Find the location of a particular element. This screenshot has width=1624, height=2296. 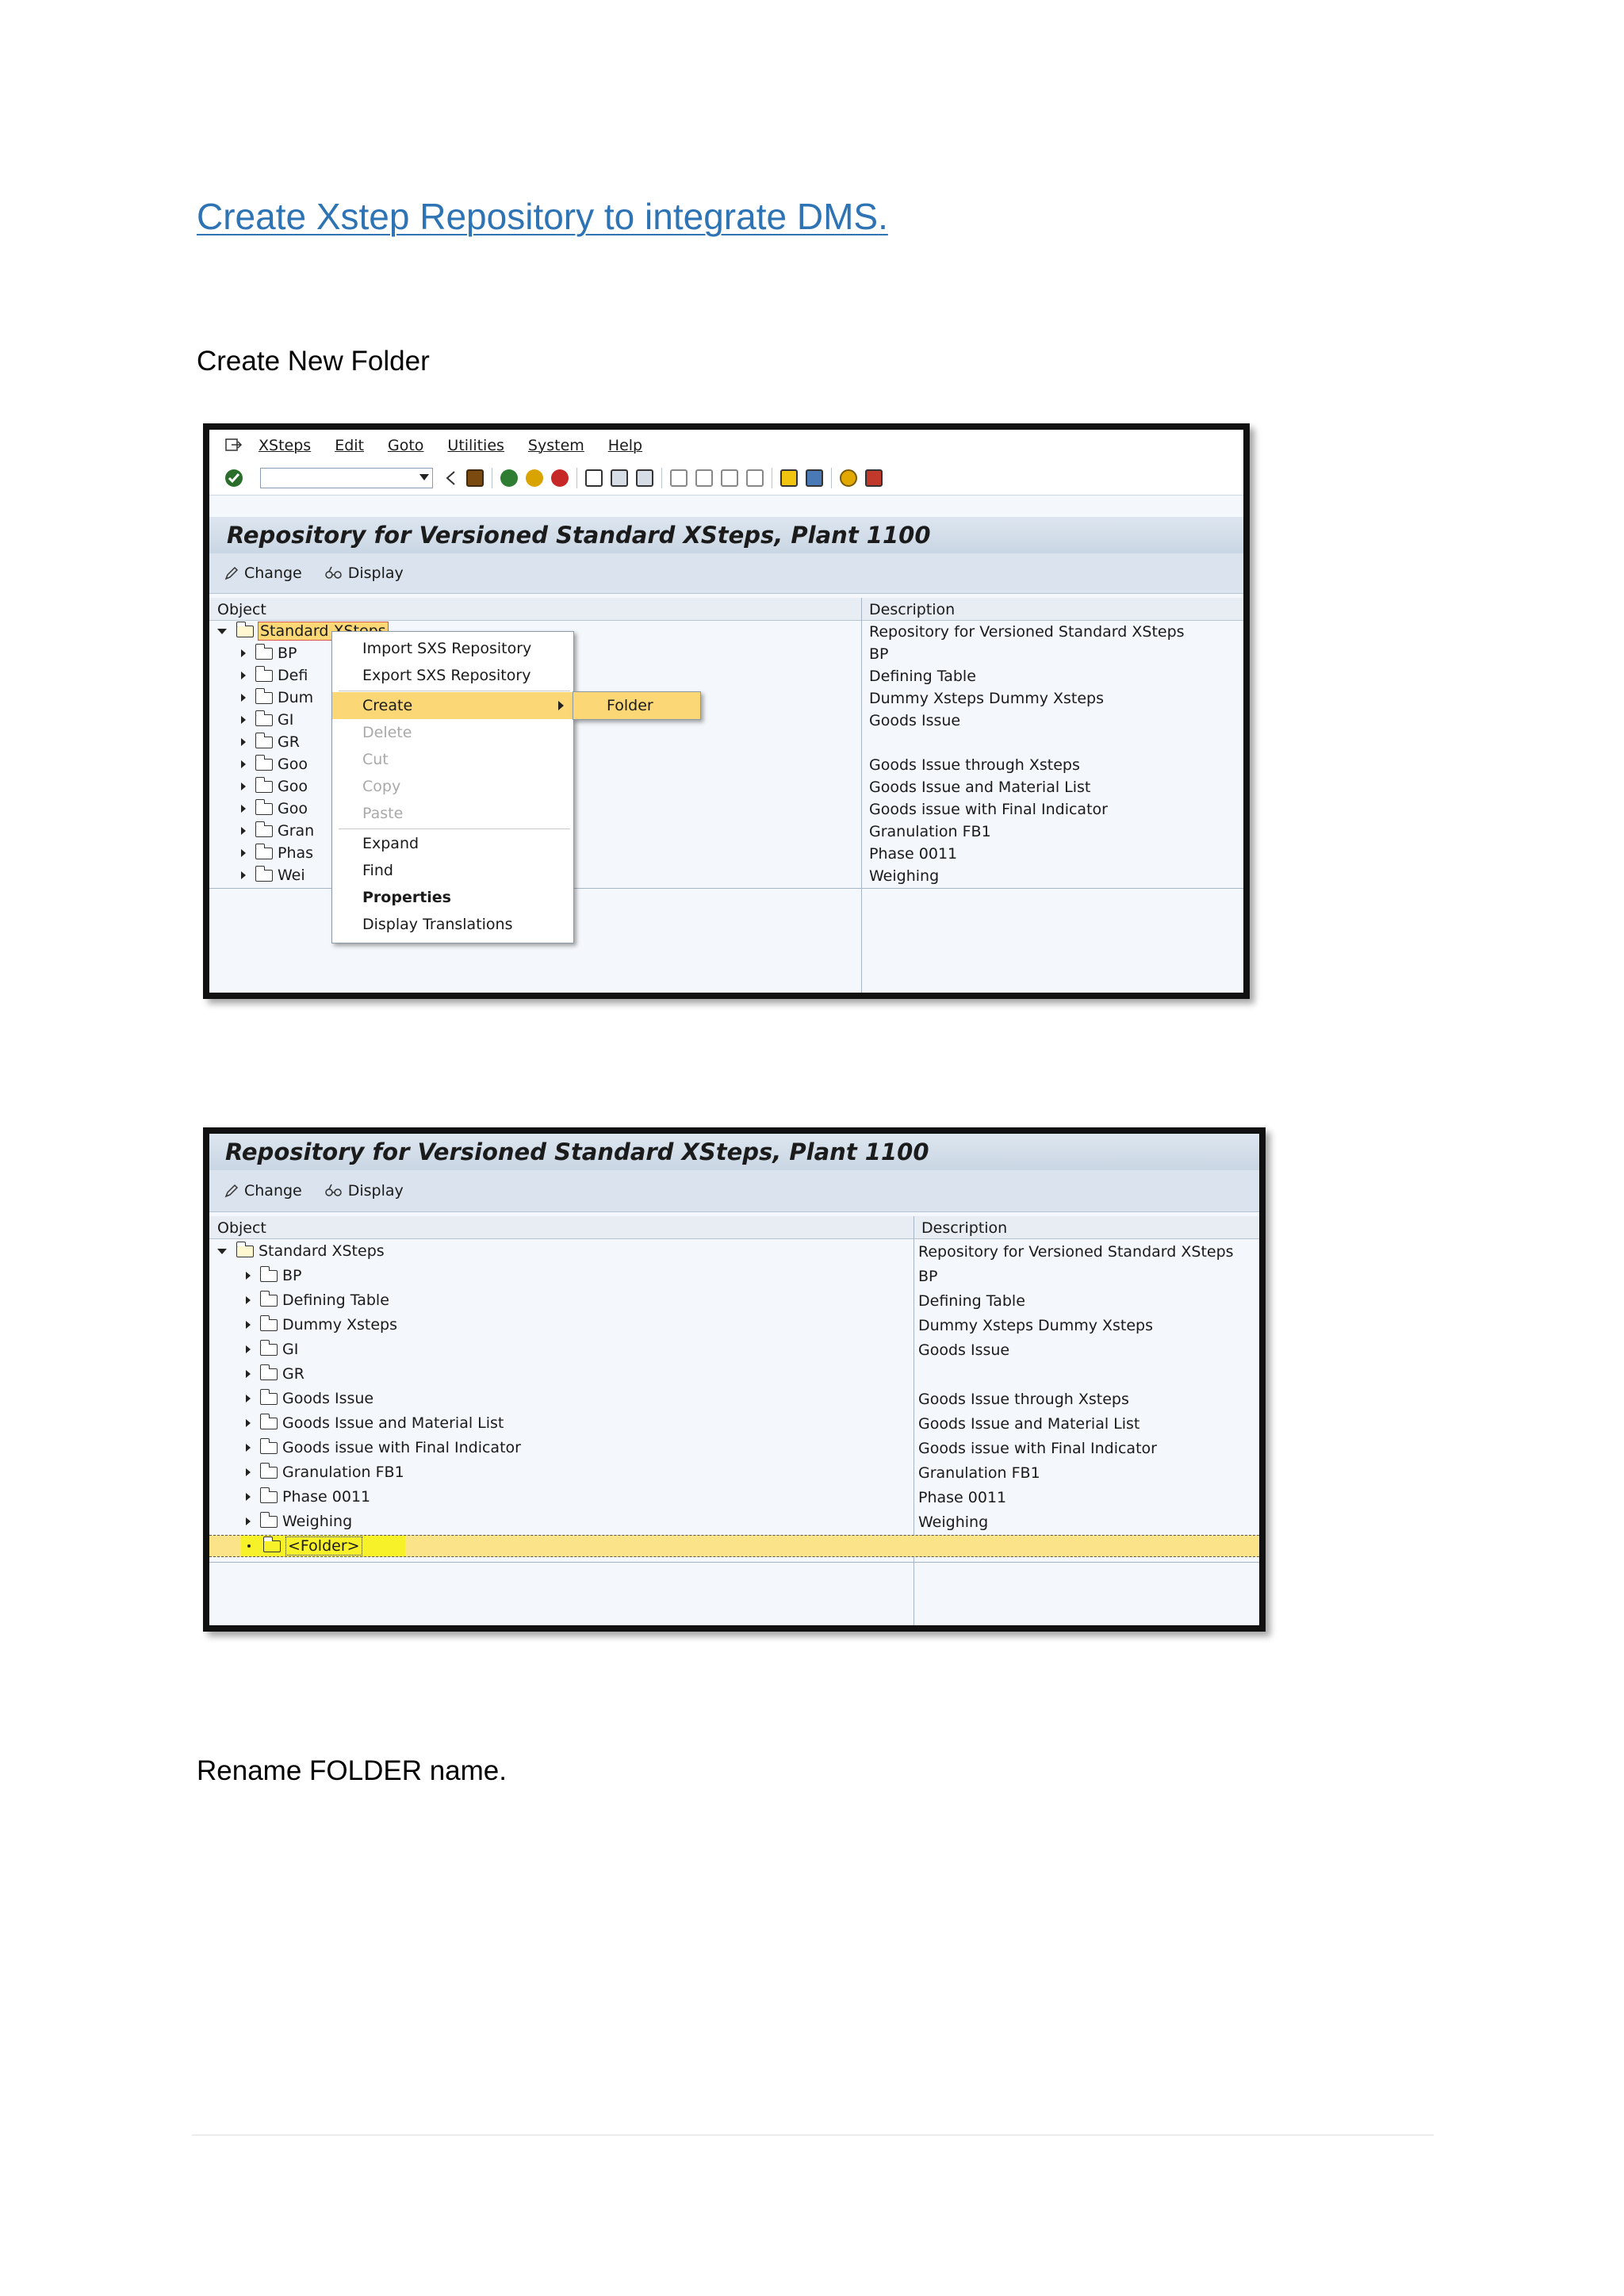

tree-row: Phase 0011 Phase 0011 is located at coordinates (734, 1497).